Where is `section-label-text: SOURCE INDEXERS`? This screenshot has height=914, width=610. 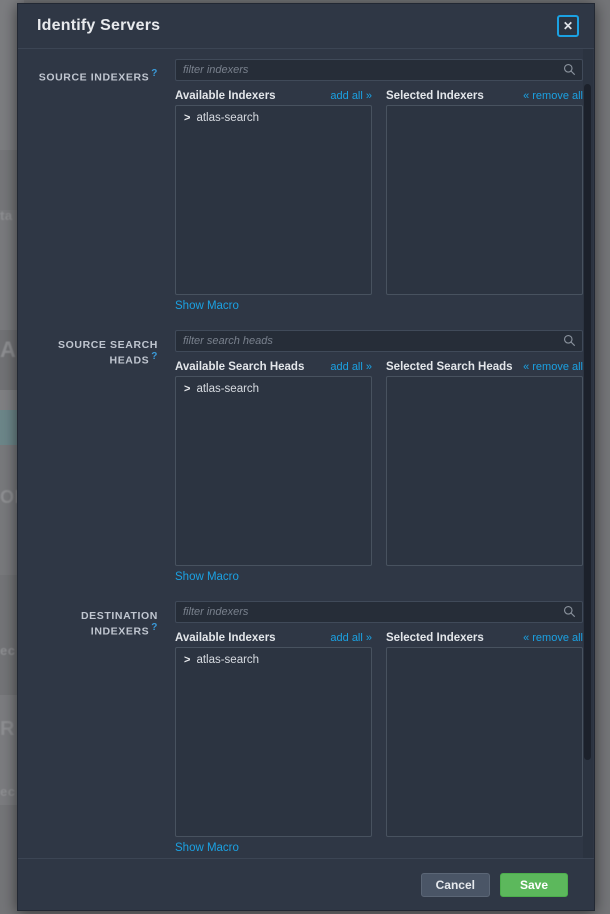 section-label-text: SOURCE INDEXERS is located at coordinates (94, 77).